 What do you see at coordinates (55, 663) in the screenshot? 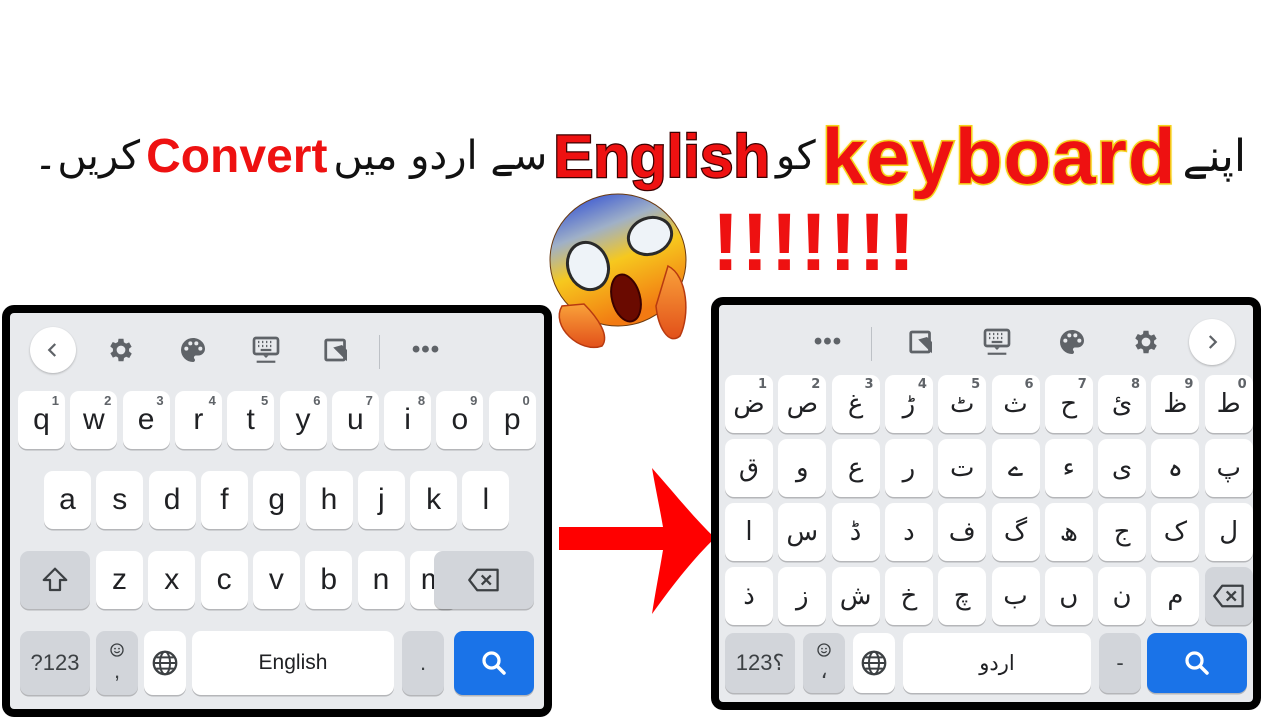
I see `symbols-key: ?123` at bounding box center [55, 663].